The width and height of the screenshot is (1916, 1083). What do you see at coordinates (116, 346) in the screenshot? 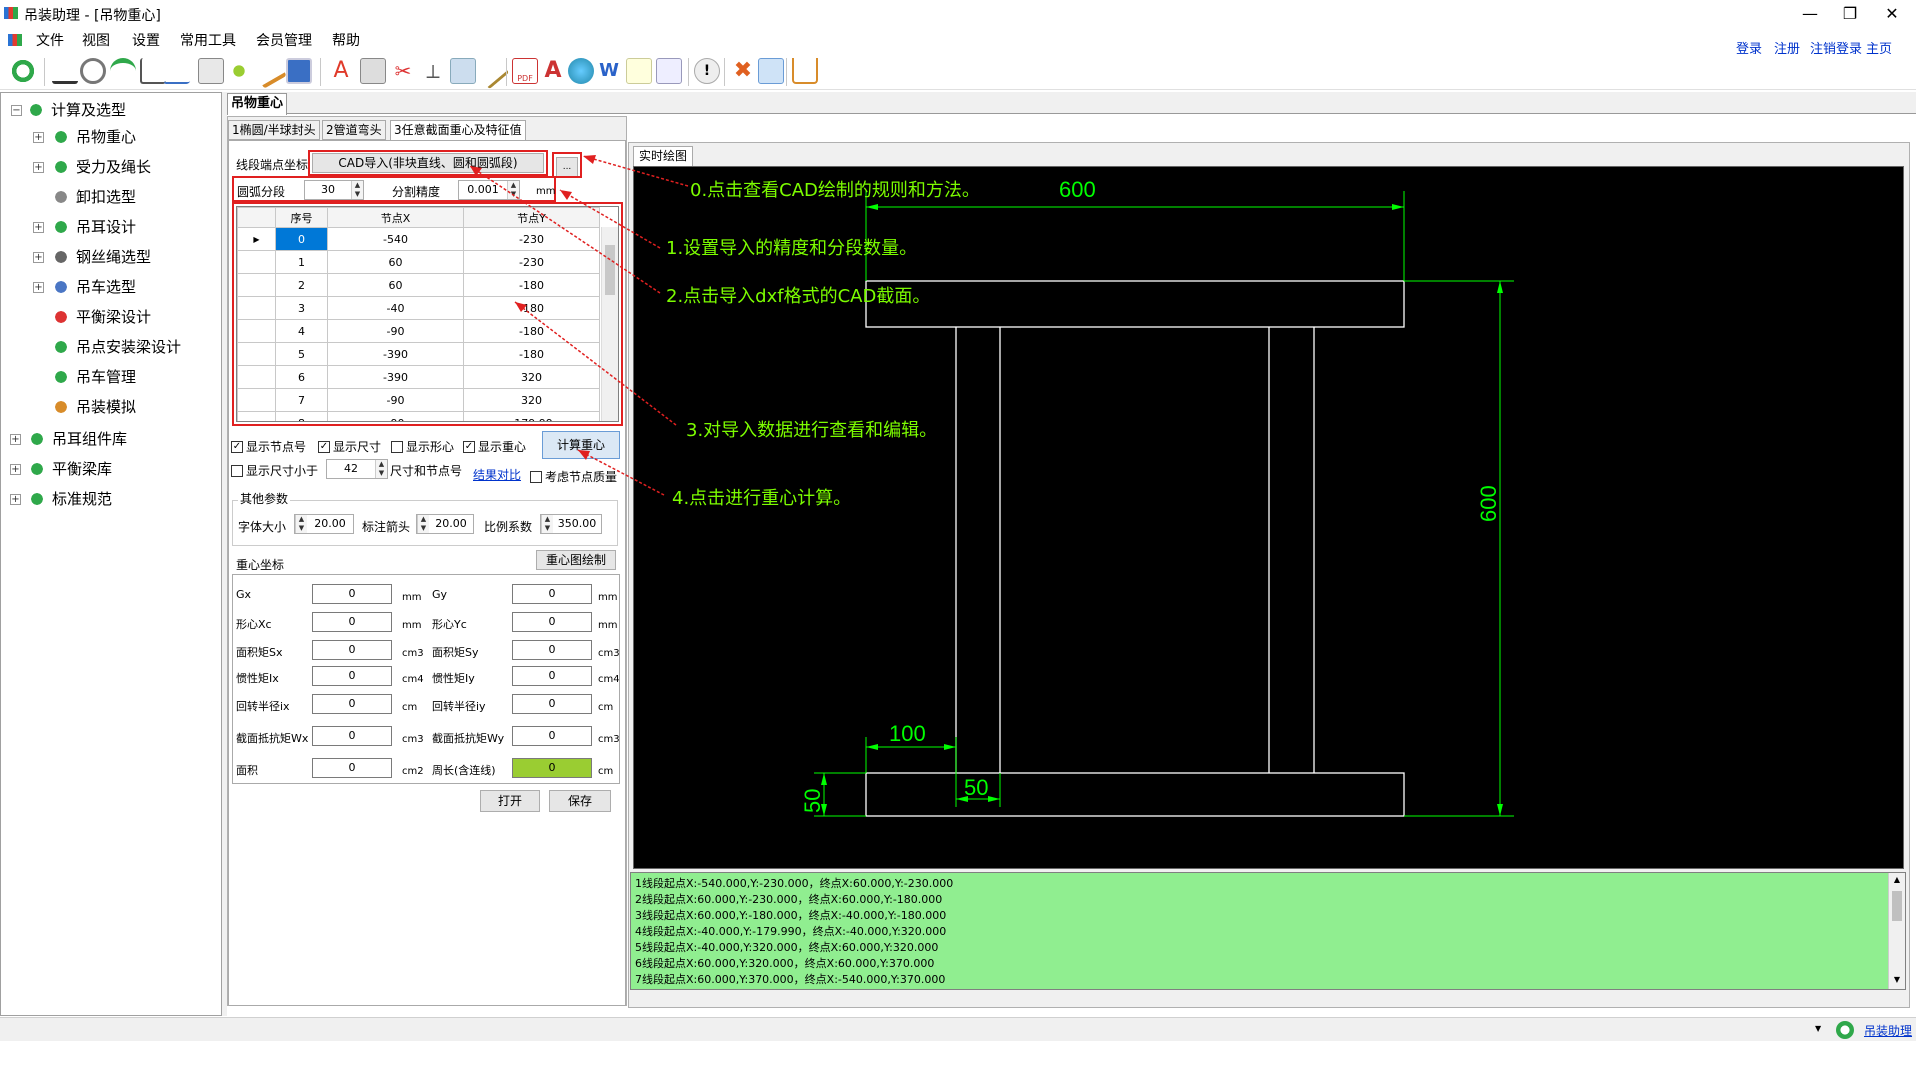
I see `tree-item: 吊点安装梁设计` at bounding box center [116, 346].